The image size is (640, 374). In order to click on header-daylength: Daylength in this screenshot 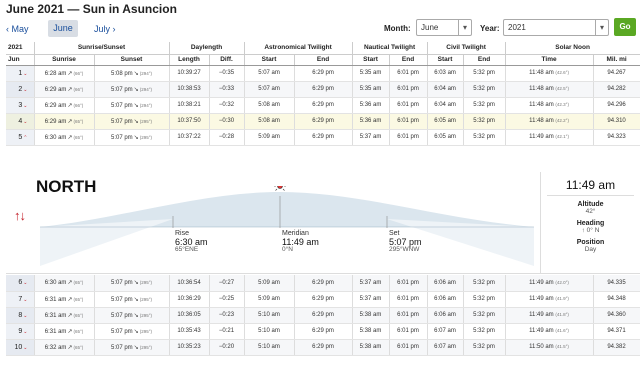, I will do `click(207, 48)`.